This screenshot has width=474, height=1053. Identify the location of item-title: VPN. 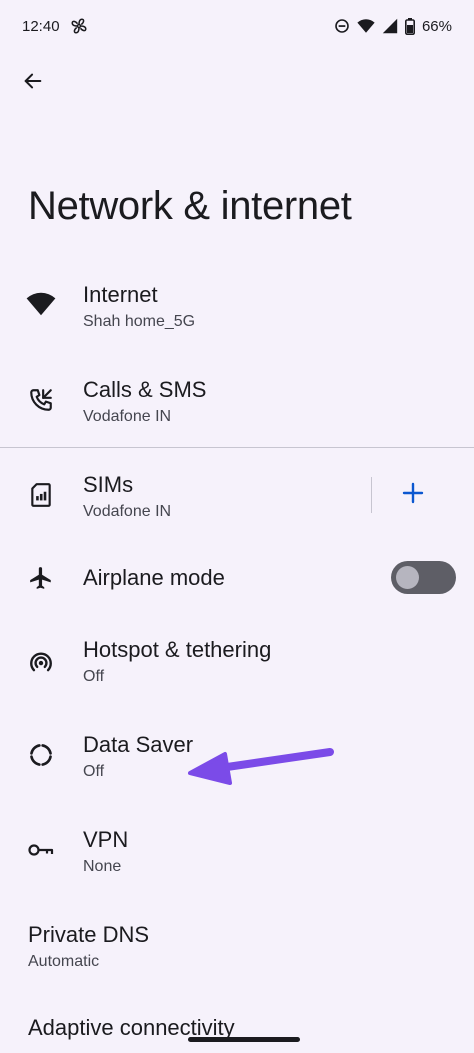
(106, 839).